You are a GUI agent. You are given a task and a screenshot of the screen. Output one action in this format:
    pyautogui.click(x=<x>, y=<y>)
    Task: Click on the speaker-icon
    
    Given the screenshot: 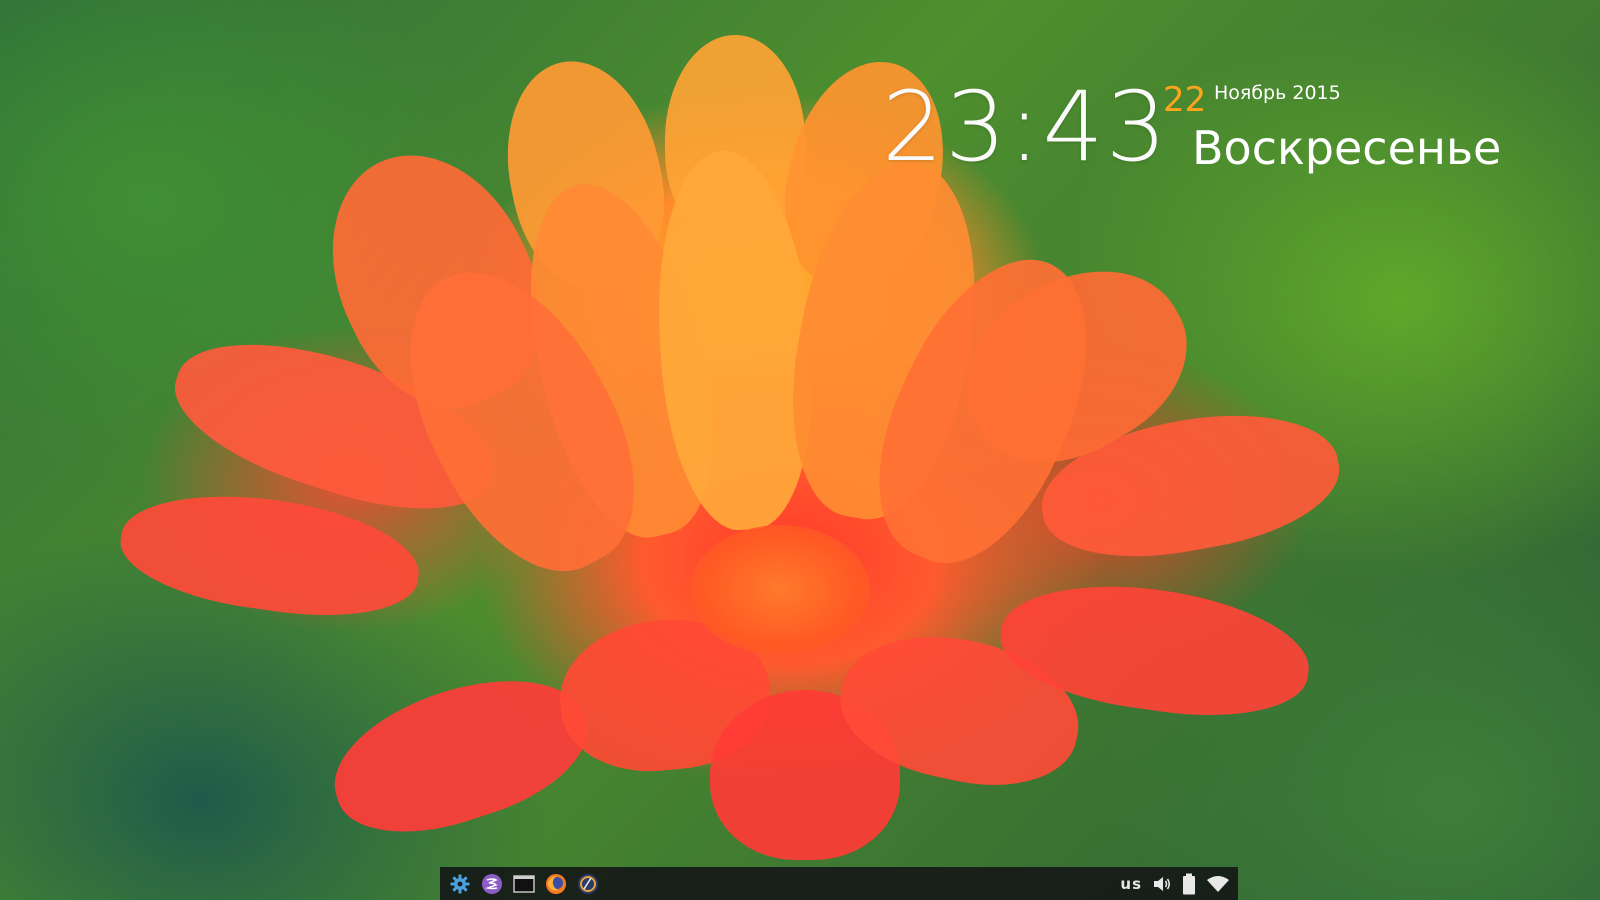 What is the action you would take?
    pyautogui.click(x=1162, y=883)
    